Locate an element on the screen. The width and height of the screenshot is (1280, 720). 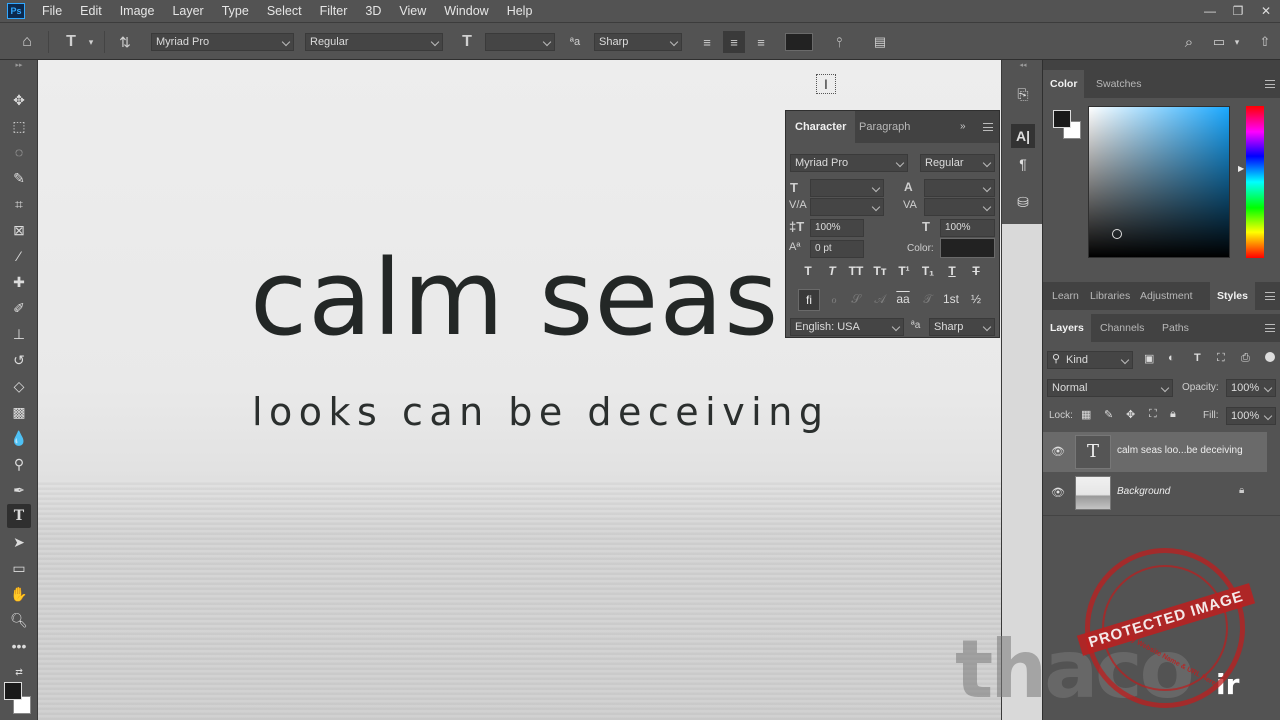
quick-select-tool-icon: ✎ is located at coordinates (19, 178).